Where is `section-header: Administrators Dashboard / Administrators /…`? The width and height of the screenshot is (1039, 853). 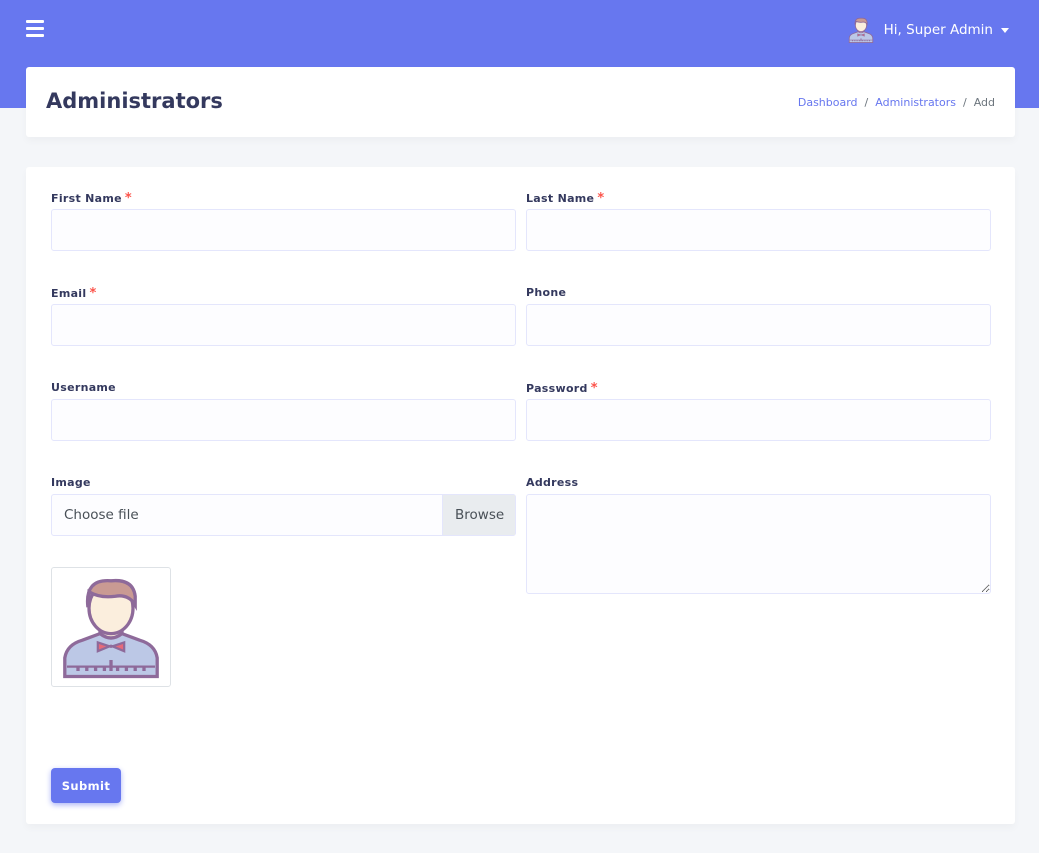
section-header: Administrators Dashboard / Administrators /… is located at coordinates (520, 102).